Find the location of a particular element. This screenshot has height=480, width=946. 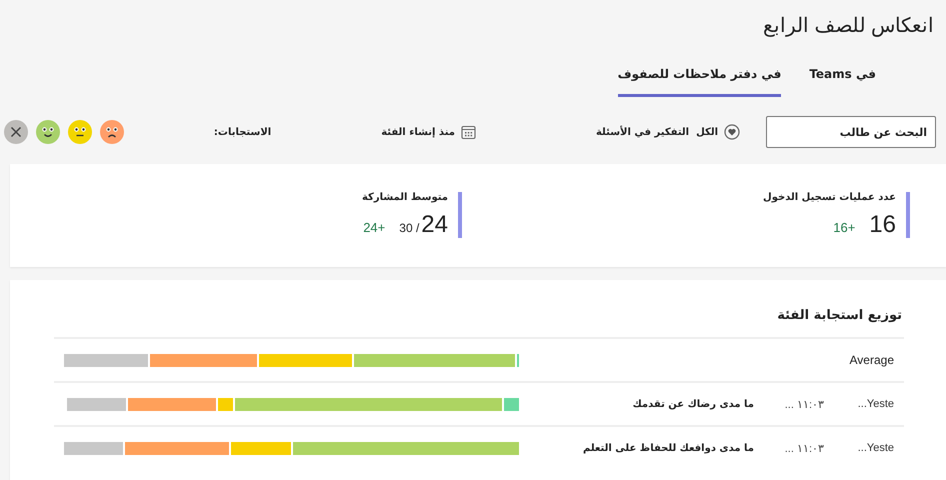

section-title: توزيع استجابة الفئة is located at coordinates (839, 315).